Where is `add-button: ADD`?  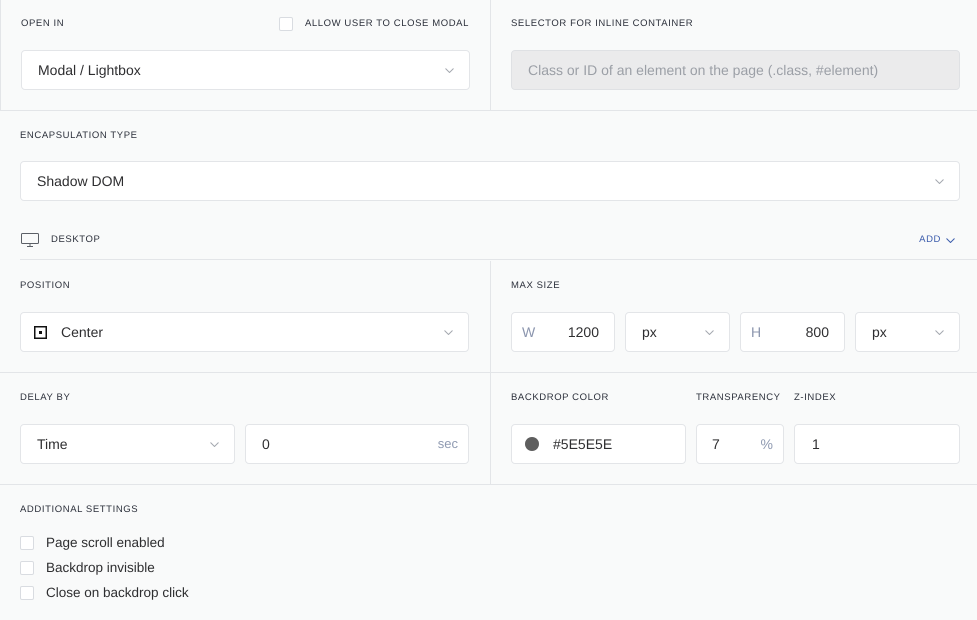 add-button: ADD is located at coordinates (937, 240).